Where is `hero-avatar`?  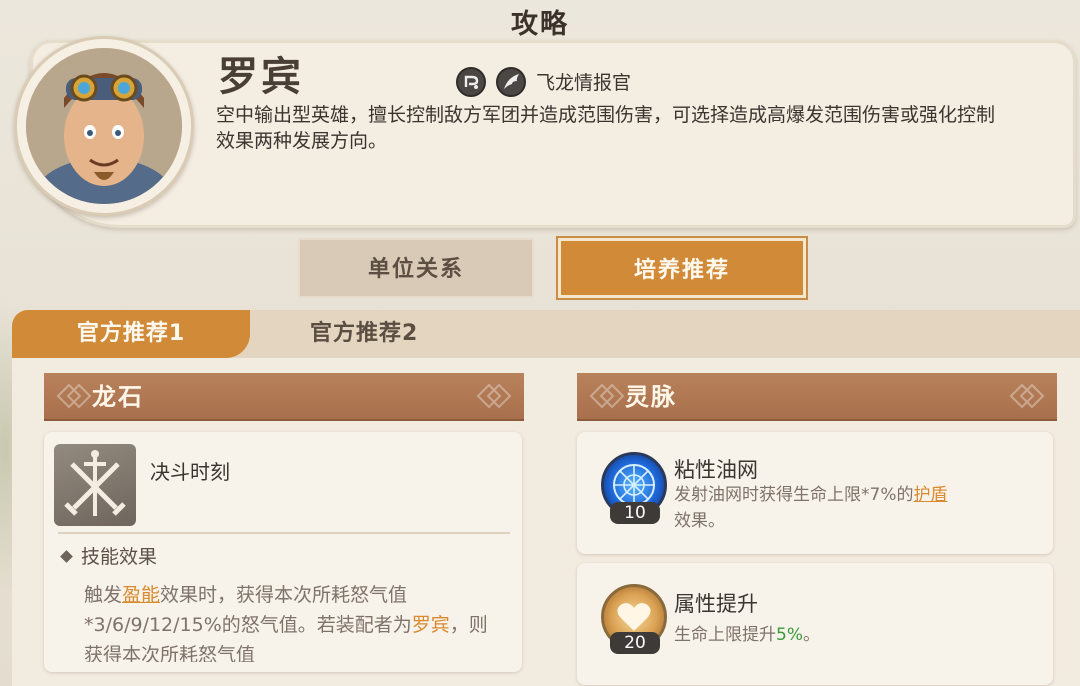 hero-avatar is located at coordinates (104, 126).